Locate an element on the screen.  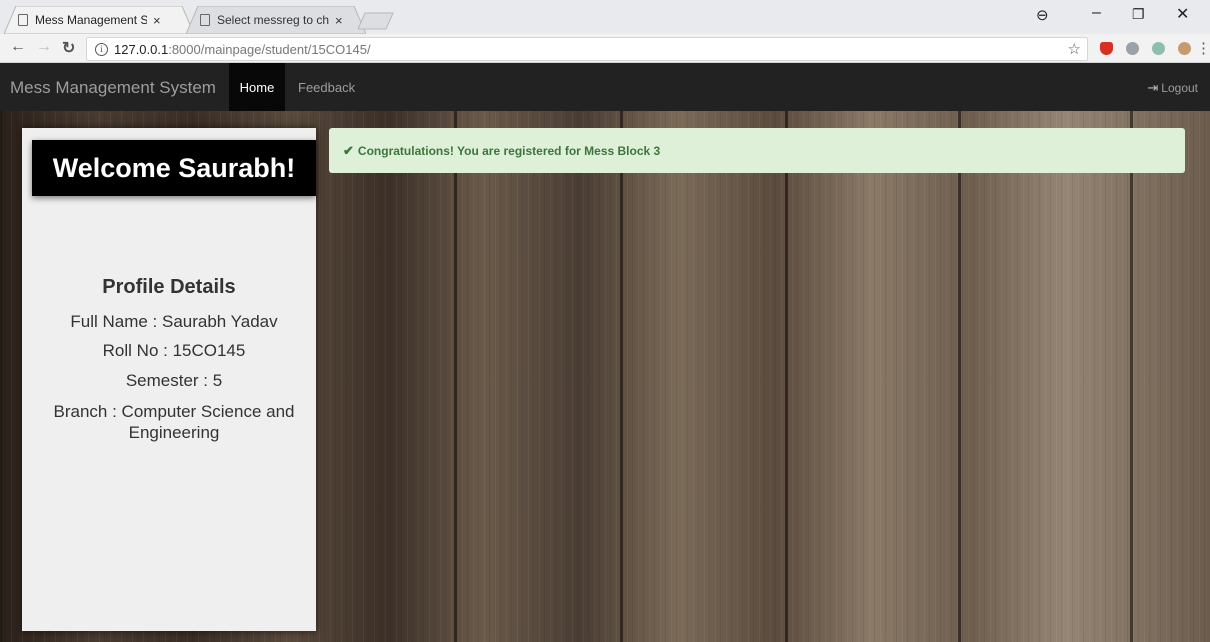
url-host: 127.0.0.1 is located at coordinates (141, 49).